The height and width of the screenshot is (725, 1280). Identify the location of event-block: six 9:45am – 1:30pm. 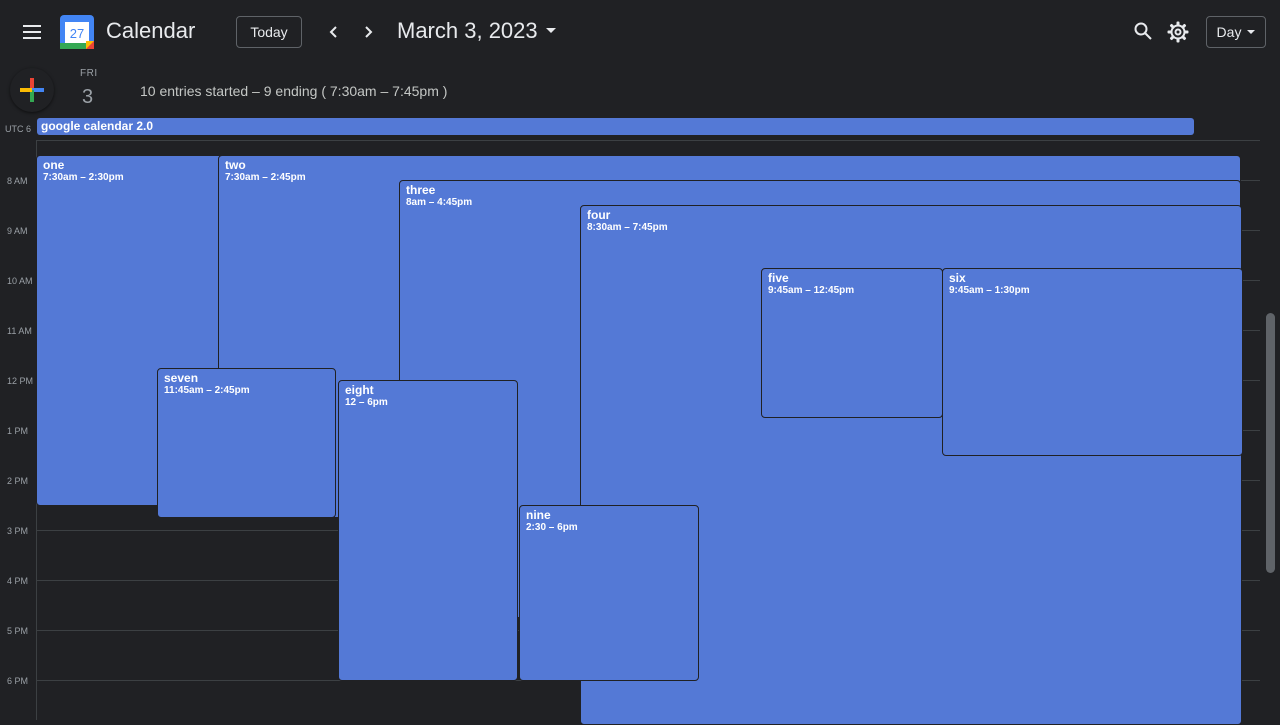
(1092, 362).